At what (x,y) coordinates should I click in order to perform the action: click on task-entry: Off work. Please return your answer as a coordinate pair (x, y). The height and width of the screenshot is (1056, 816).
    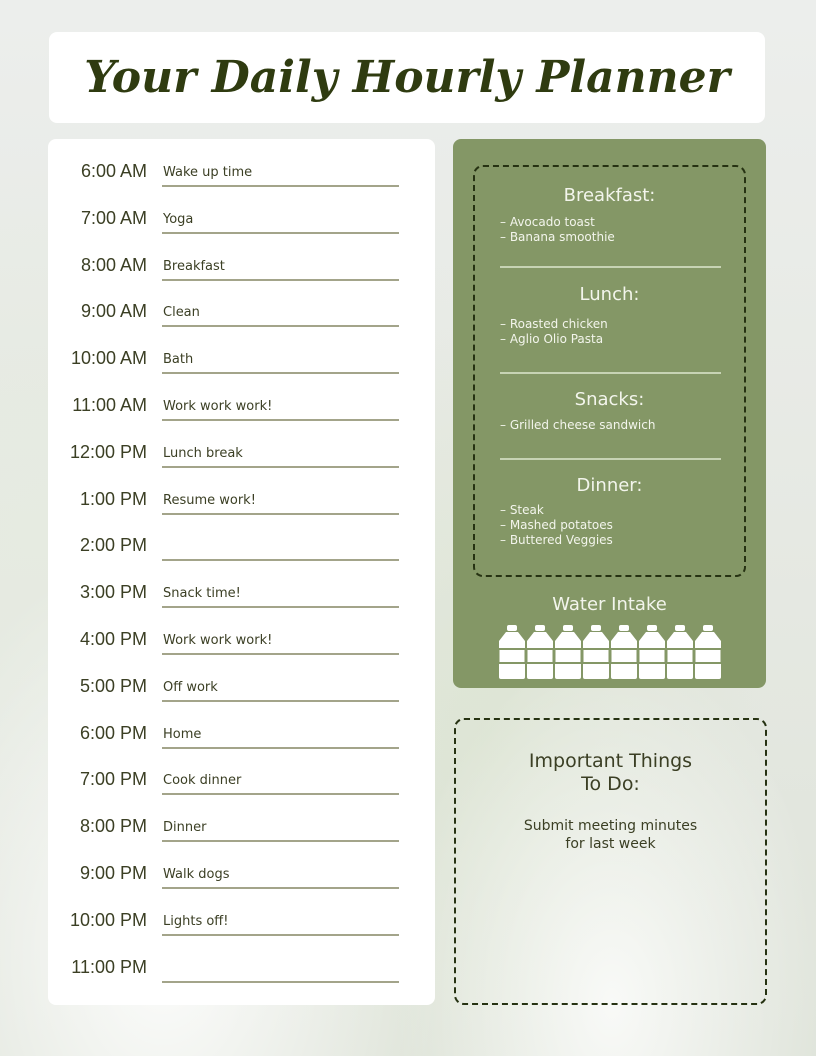
    Looking at the image, I should click on (190, 687).